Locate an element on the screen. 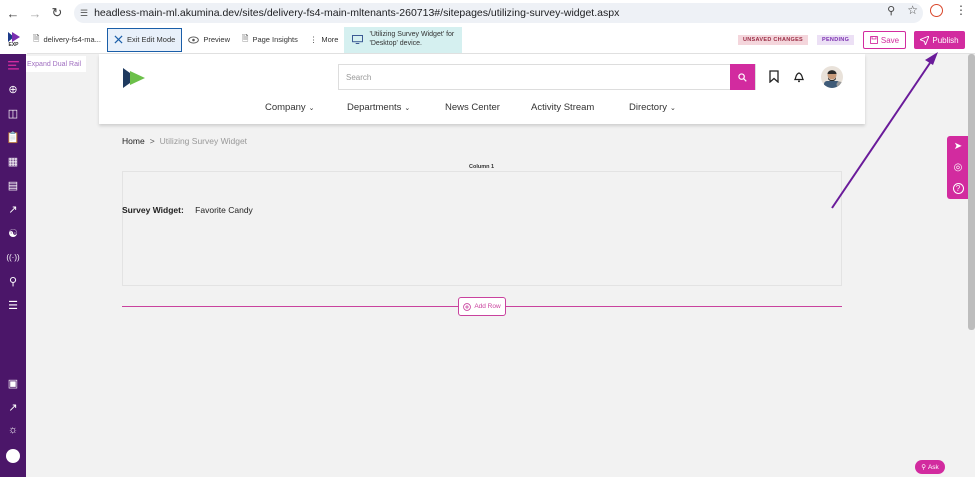 The image size is (975, 477). browser-menu-icon: ⋮ is located at coordinates (961, 10).